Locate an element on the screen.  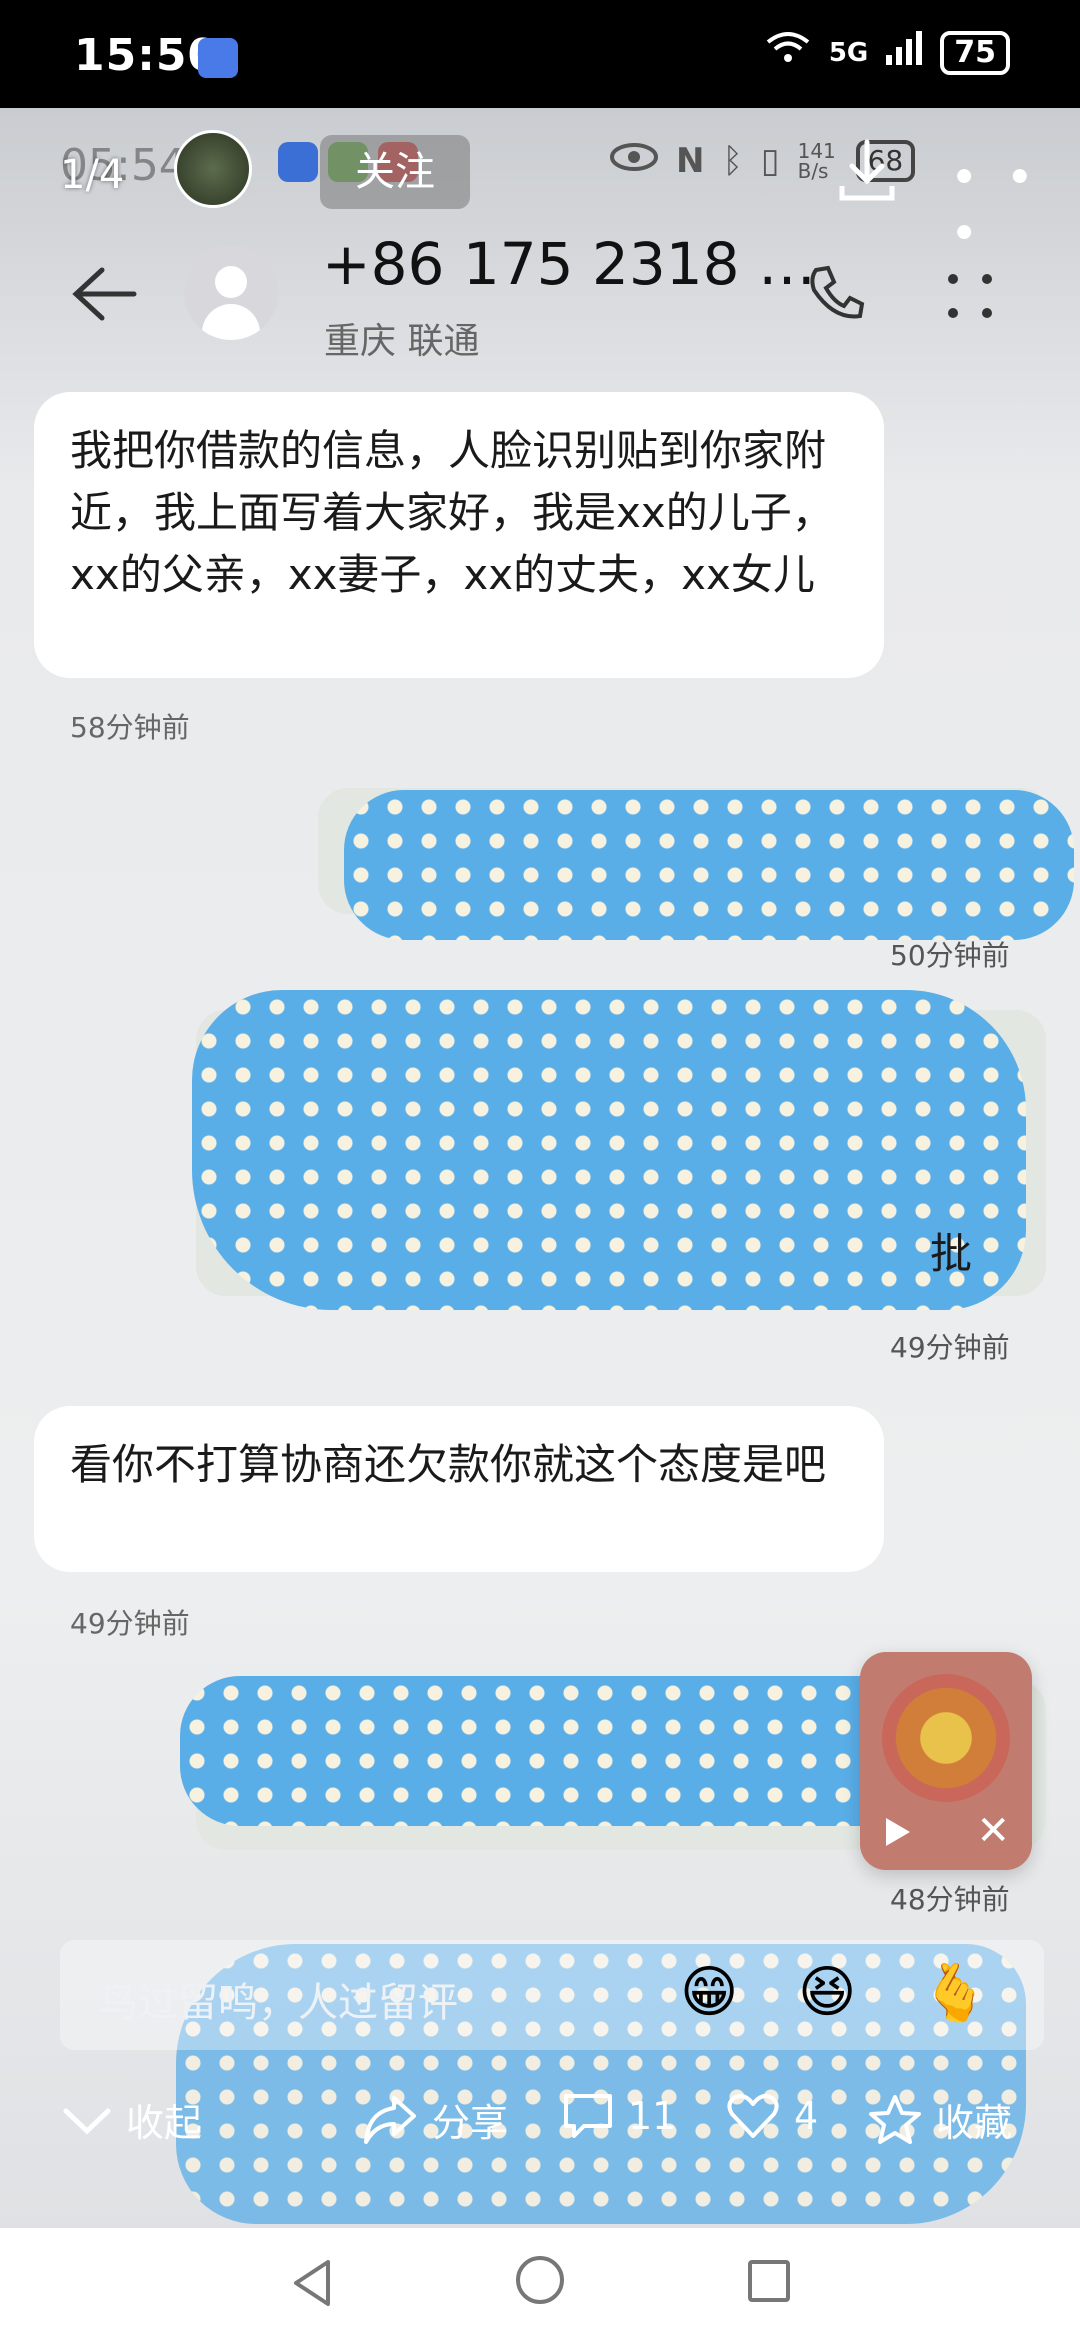
nfc-icon: N is located at coordinates (690, 161).